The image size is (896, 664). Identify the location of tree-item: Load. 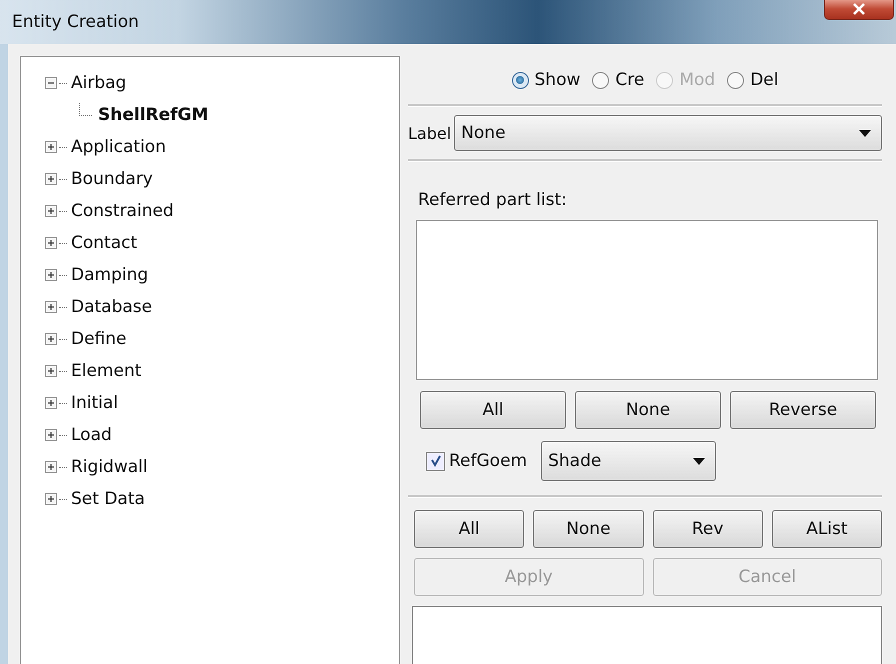
(91, 435).